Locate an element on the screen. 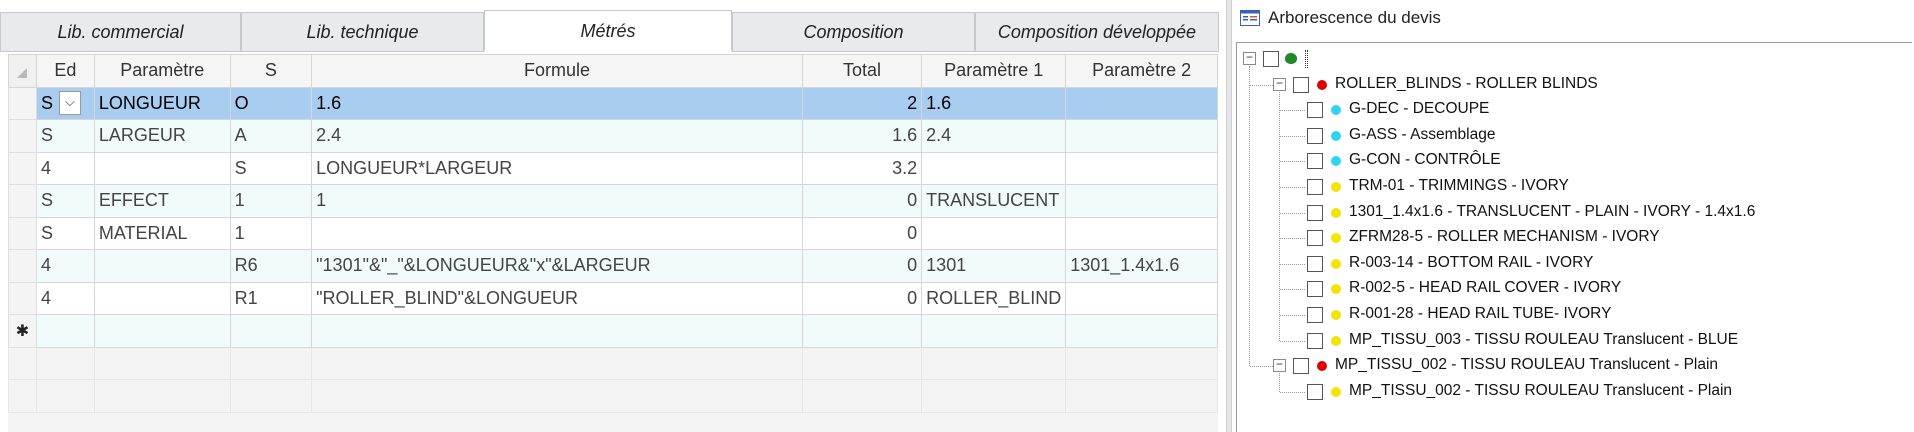 The width and height of the screenshot is (1914, 432). grid-row: S MATERIAL 1 0 is located at coordinates (613, 233).